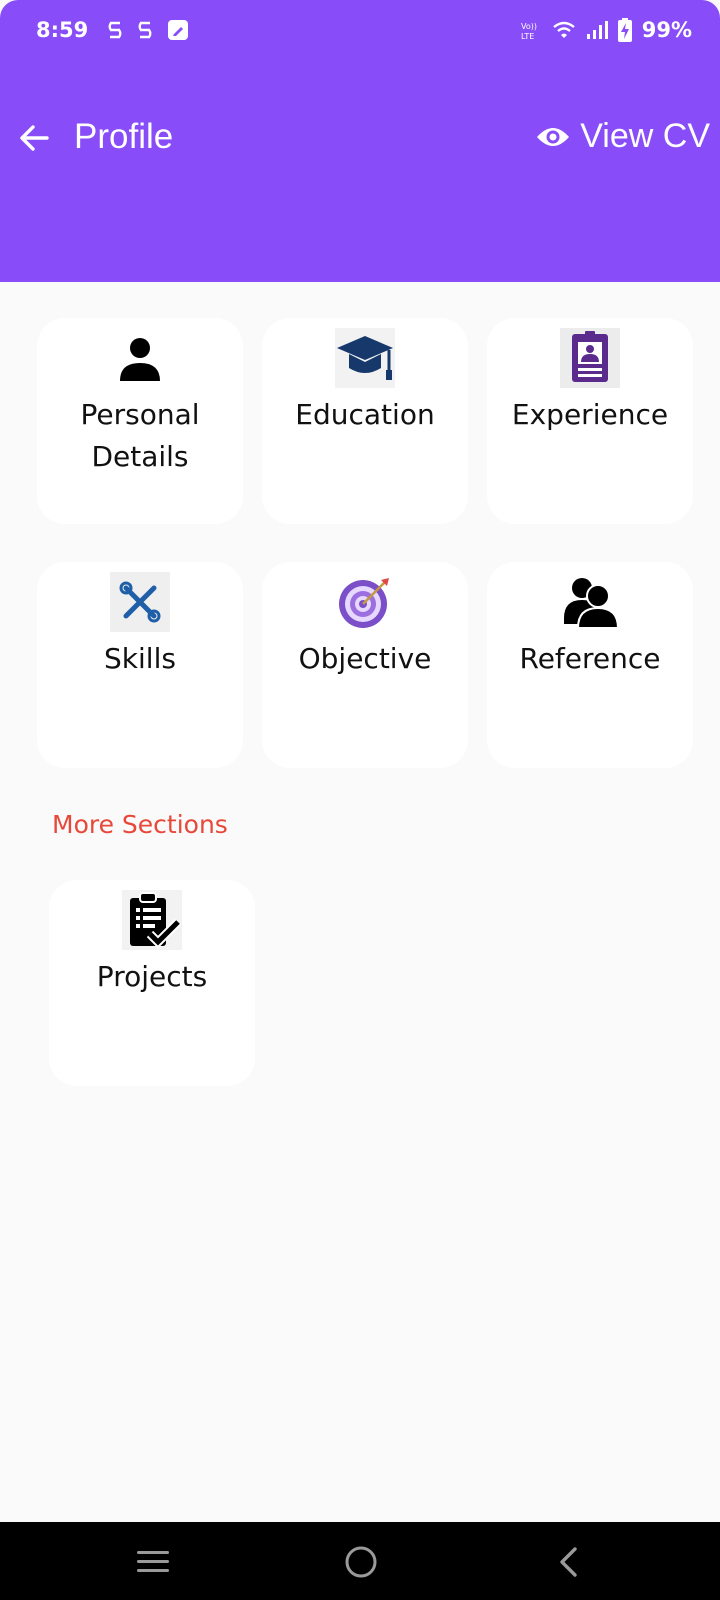  What do you see at coordinates (597, 30) in the screenshot?
I see `signal-icon` at bounding box center [597, 30].